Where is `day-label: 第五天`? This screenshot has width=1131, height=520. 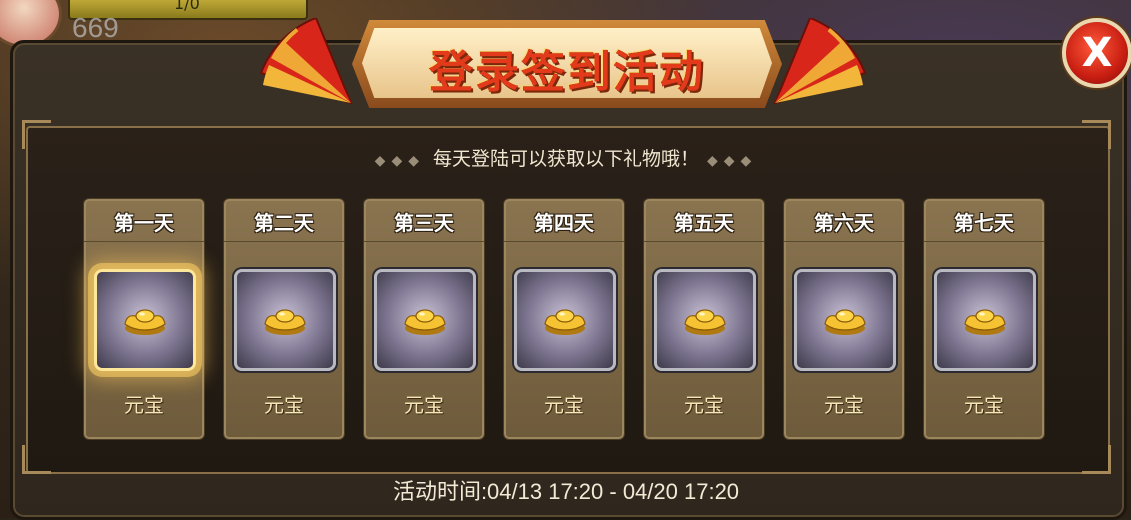 day-label: 第五天 is located at coordinates (704, 223).